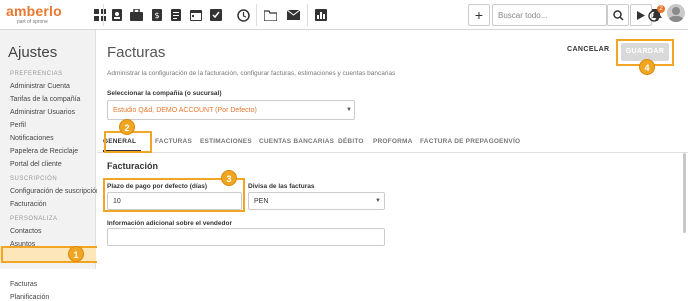 The width and height of the screenshot is (688, 301). Describe the element at coordinates (226, 141) in the screenshot. I see `tab-estimaciones: ESTIMACIONES` at that location.